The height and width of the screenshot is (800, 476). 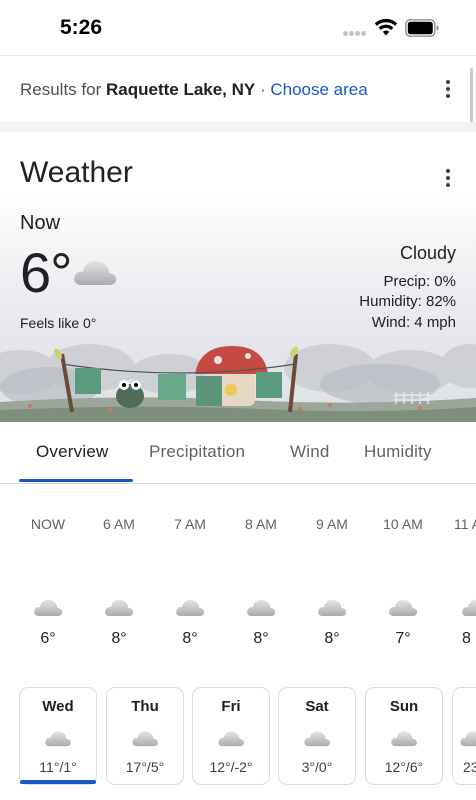 I want to click on weather-illustration, so click(x=238, y=383).